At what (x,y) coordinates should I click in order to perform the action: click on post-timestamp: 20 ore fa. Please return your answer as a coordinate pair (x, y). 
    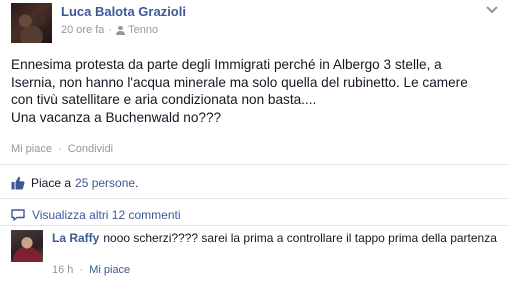
    Looking at the image, I should click on (82, 30).